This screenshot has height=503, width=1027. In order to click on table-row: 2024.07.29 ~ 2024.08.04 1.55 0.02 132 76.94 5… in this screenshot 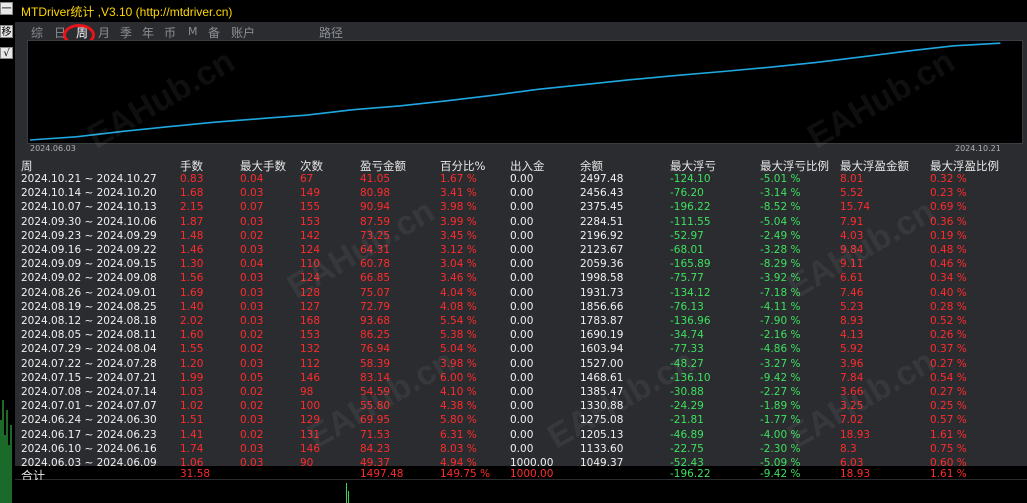, I will do `click(521, 349)`.